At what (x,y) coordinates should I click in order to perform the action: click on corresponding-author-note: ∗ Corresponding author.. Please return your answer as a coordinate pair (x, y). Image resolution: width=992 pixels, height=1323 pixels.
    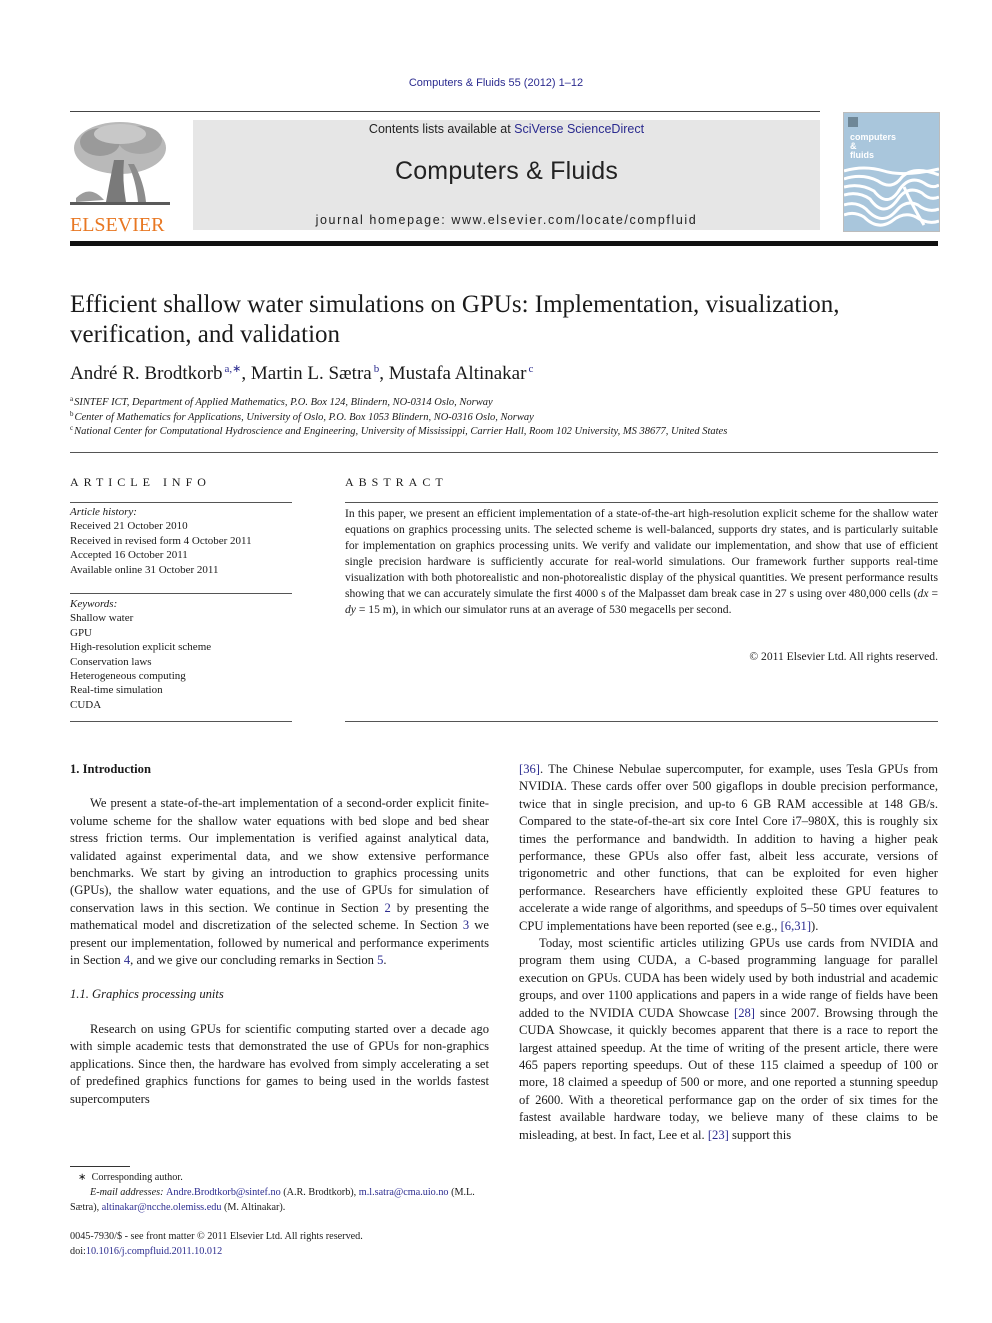
    Looking at the image, I should click on (280, 1177).